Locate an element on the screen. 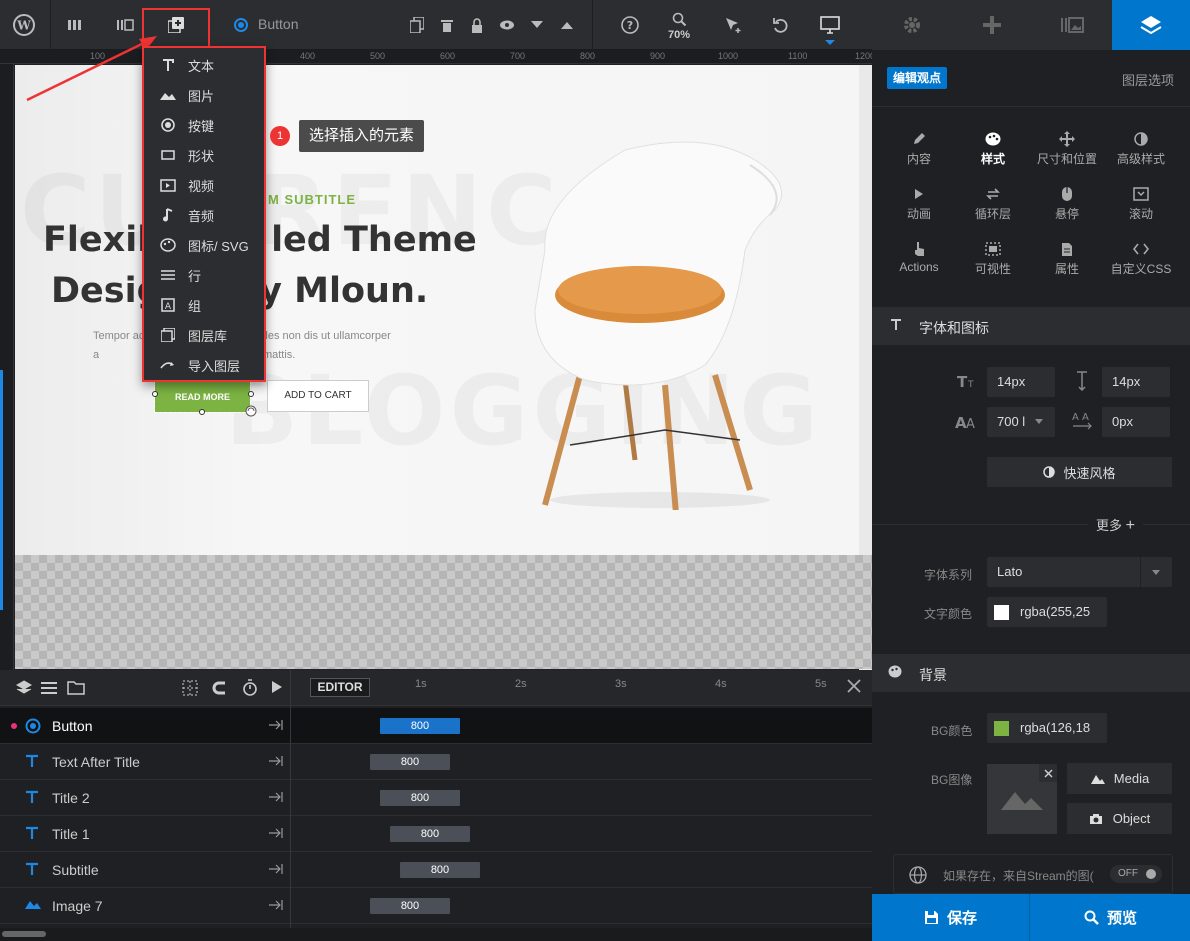 This screenshot has width=1190, height=941. timeline-row: Button 800 is located at coordinates (436, 726).